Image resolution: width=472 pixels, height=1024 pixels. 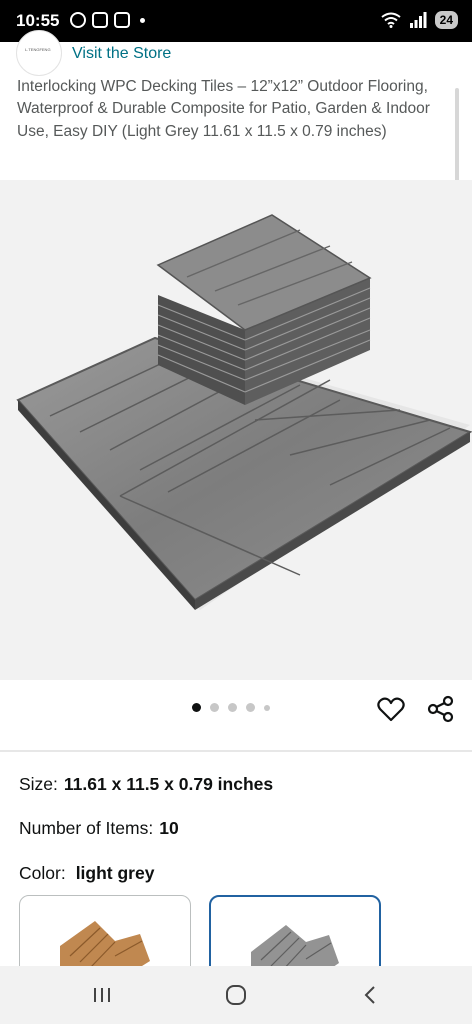 I want to click on home-button, so click(x=236, y=995).